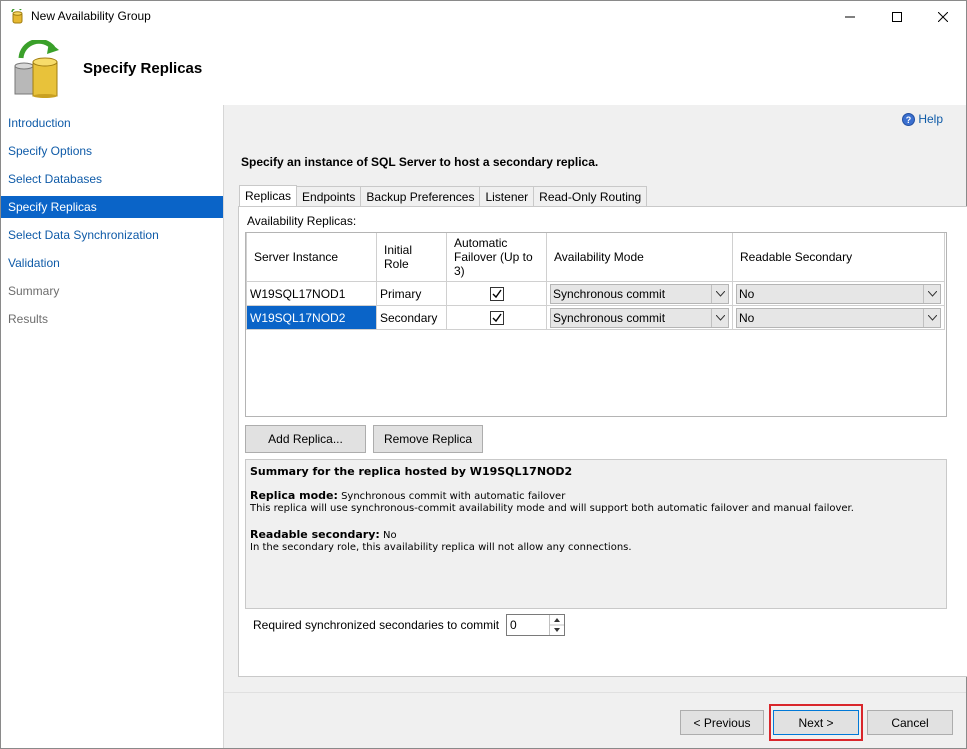 This screenshot has height=749, width=967. I want to click on minimize-icon, so click(850, 16).